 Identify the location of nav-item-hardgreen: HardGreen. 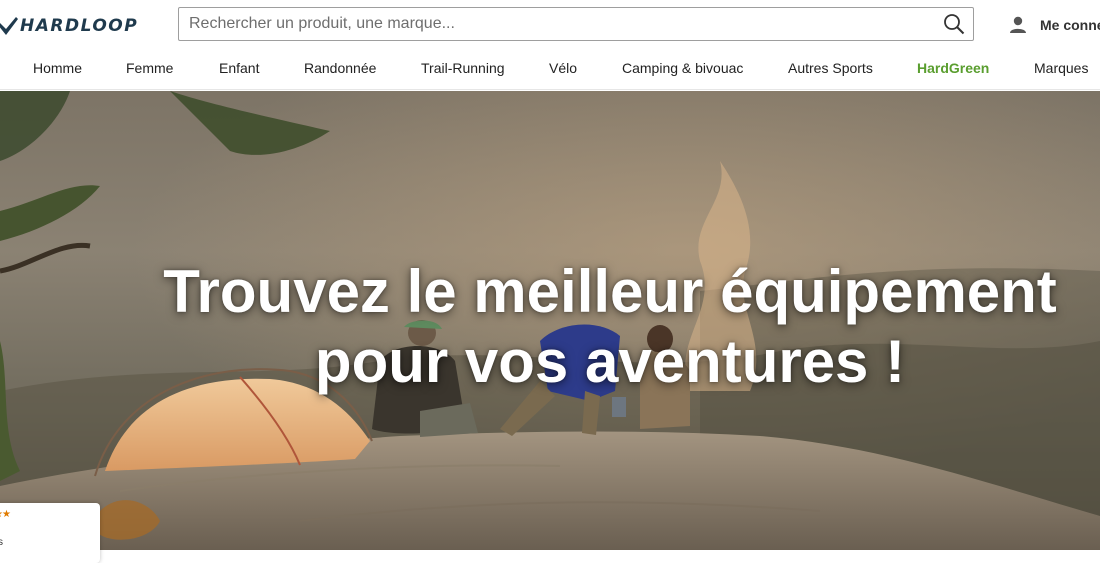
(953, 68).